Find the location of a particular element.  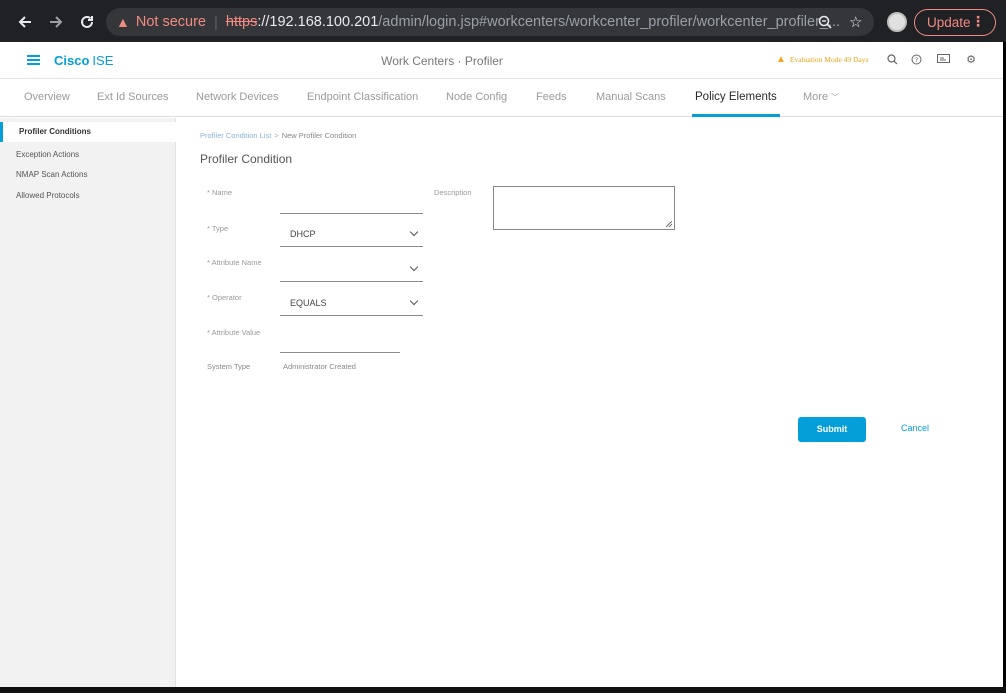

back-arrow-icon is located at coordinates (25, 22).